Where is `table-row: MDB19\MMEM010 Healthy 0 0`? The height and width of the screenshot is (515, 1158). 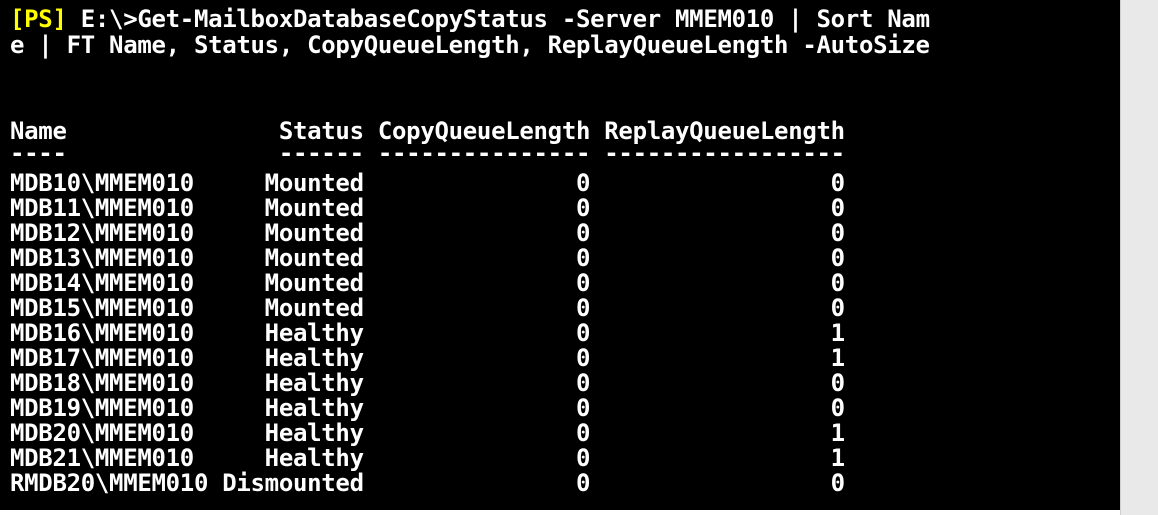 table-row: MDB19\MMEM010 Healthy 0 0 is located at coordinates (427, 408).